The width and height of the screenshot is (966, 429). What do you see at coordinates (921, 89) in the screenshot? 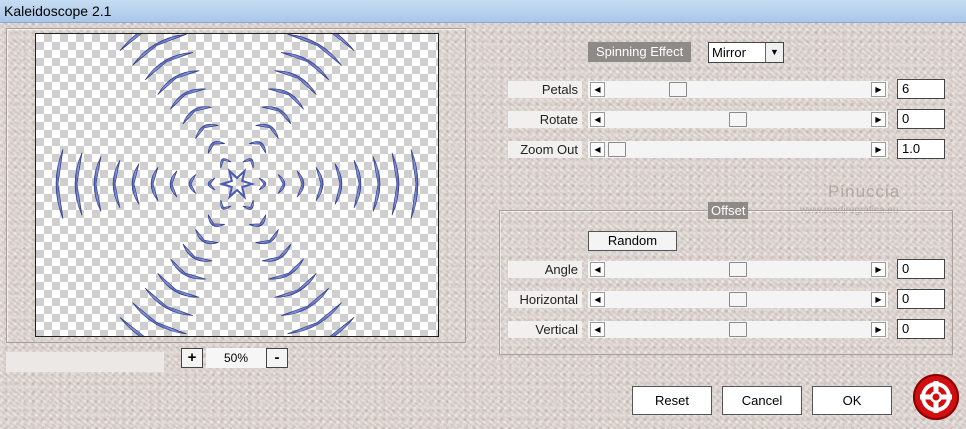
I see `petals-value: 6` at bounding box center [921, 89].